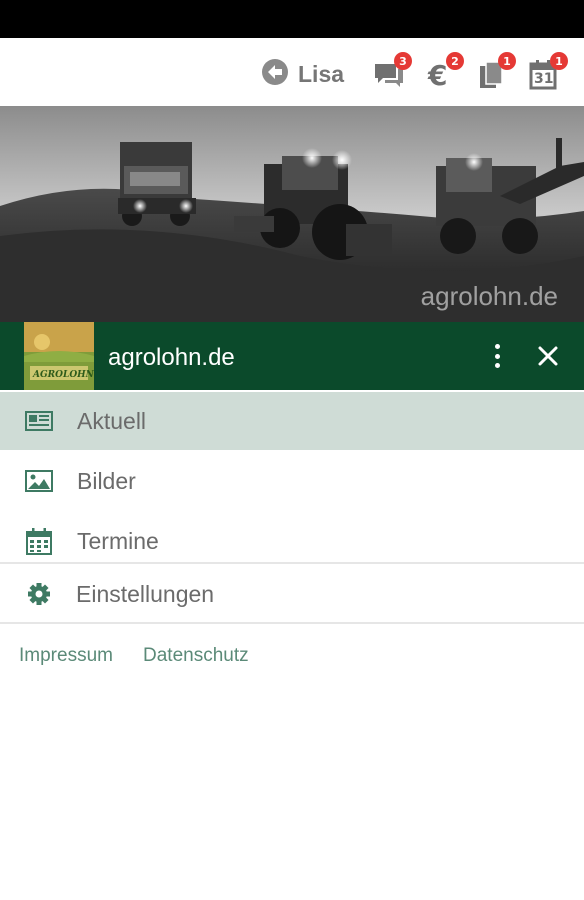 This screenshot has height=900, width=584. What do you see at coordinates (59, 356) in the screenshot?
I see `account-logo: AGROLOHN` at bounding box center [59, 356].